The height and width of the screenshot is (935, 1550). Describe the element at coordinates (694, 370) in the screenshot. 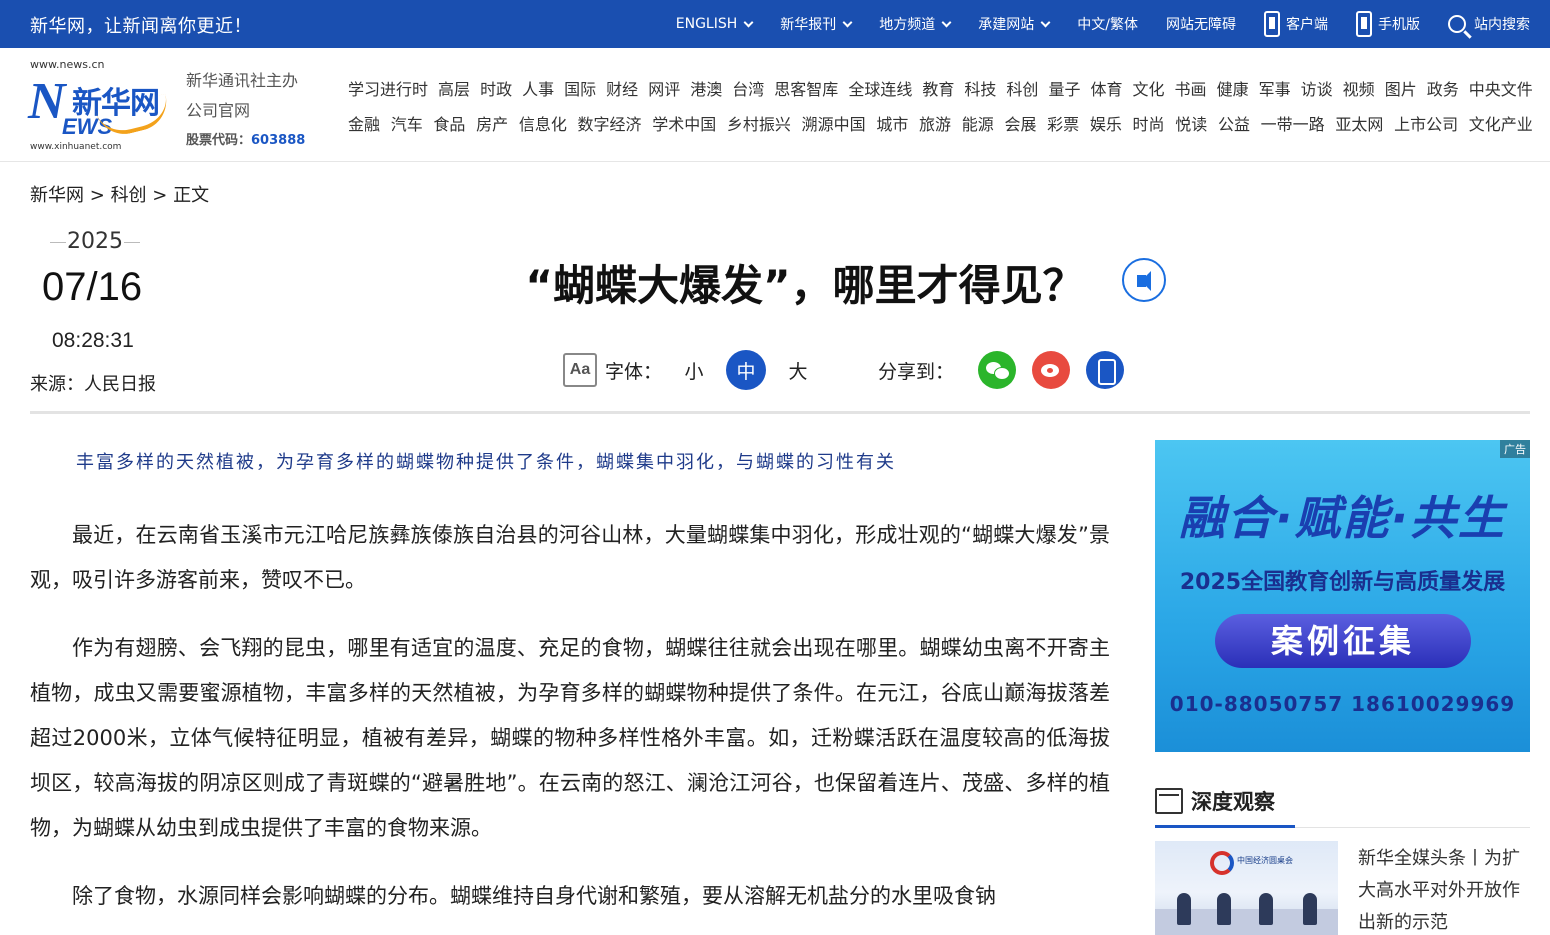

I see `font-small-button: 小` at that location.